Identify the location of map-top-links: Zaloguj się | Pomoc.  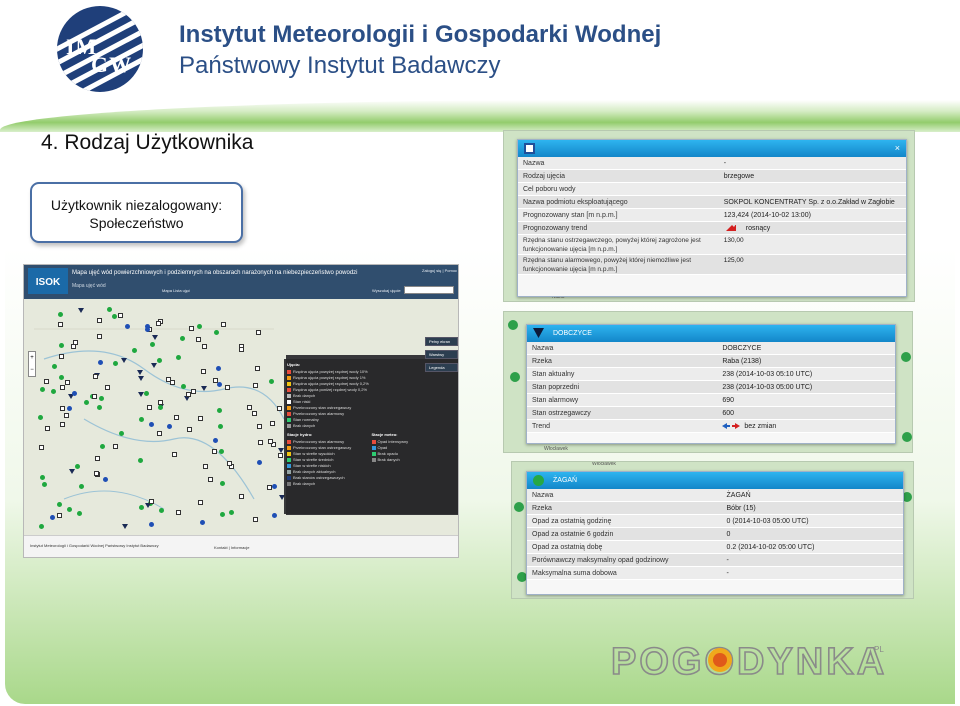
(439, 270).